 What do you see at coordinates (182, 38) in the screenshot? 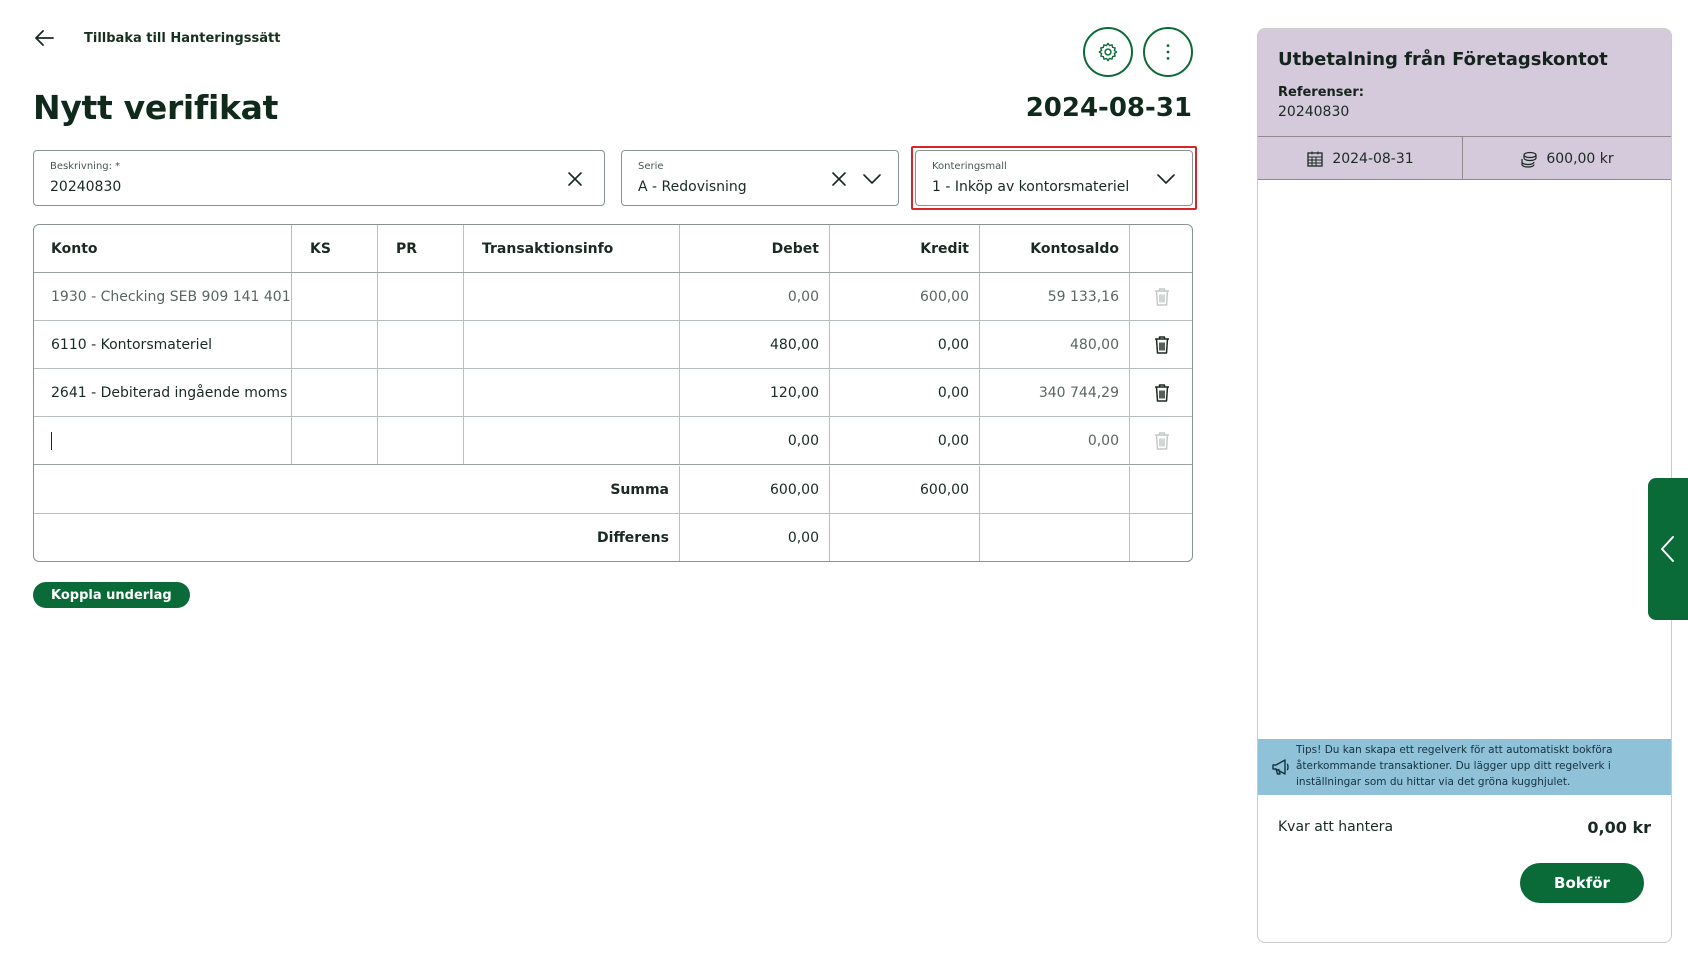
I see `back-label: Tillbaka till Hanteringssätt` at bounding box center [182, 38].